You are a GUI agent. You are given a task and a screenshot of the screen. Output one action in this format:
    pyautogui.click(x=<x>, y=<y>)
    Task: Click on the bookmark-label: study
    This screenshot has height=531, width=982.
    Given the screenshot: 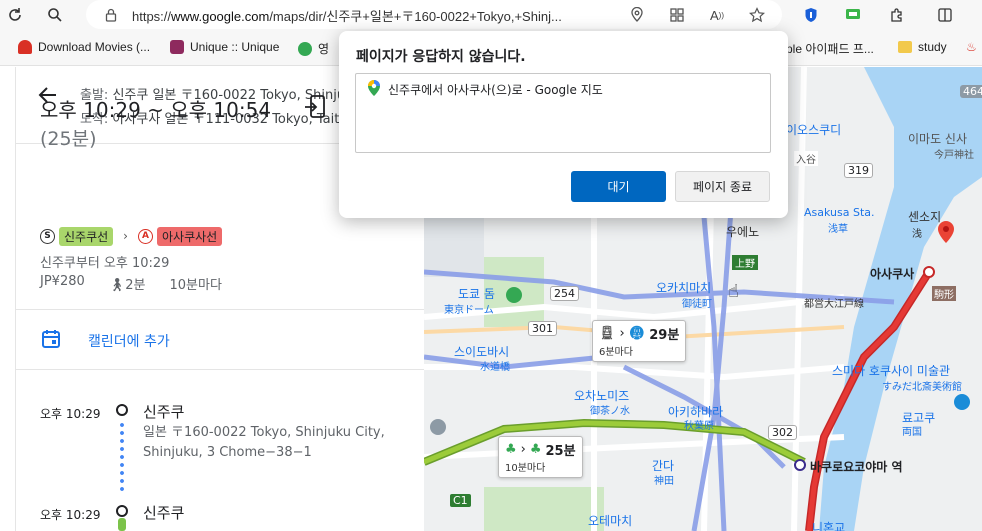 What is the action you would take?
    pyautogui.click(x=932, y=47)
    